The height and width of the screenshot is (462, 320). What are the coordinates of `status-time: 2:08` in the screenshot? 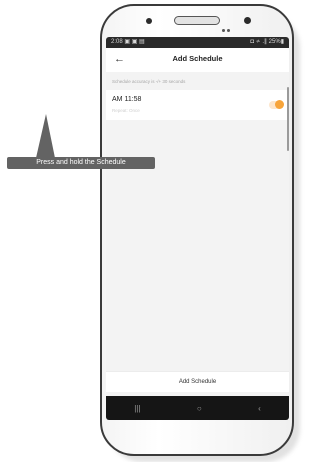 It's located at (117, 42).